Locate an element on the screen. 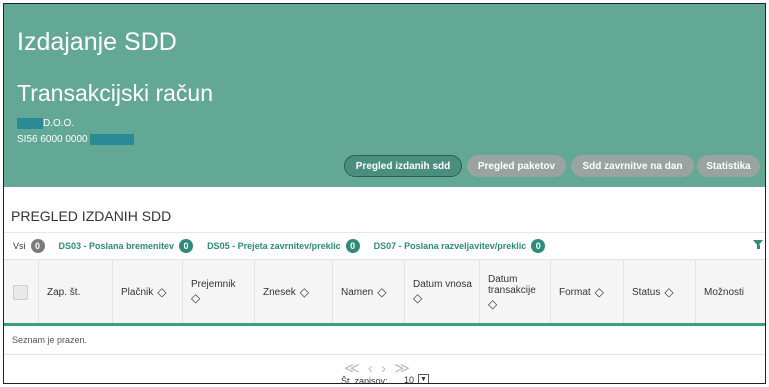 The image size is (769, 387). filter-ds07: DS07 - Poslana razveljavitev/preklic 0 is located at coordinates (459, 245).